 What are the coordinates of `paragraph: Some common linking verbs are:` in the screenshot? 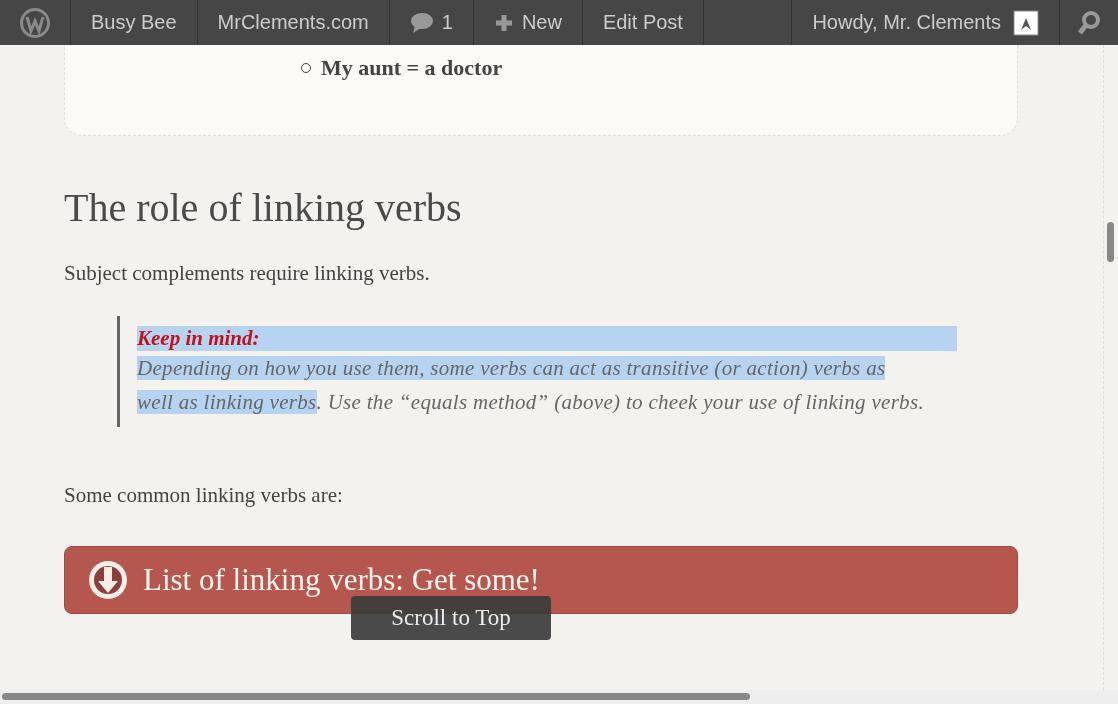 It's located at (204, 495).